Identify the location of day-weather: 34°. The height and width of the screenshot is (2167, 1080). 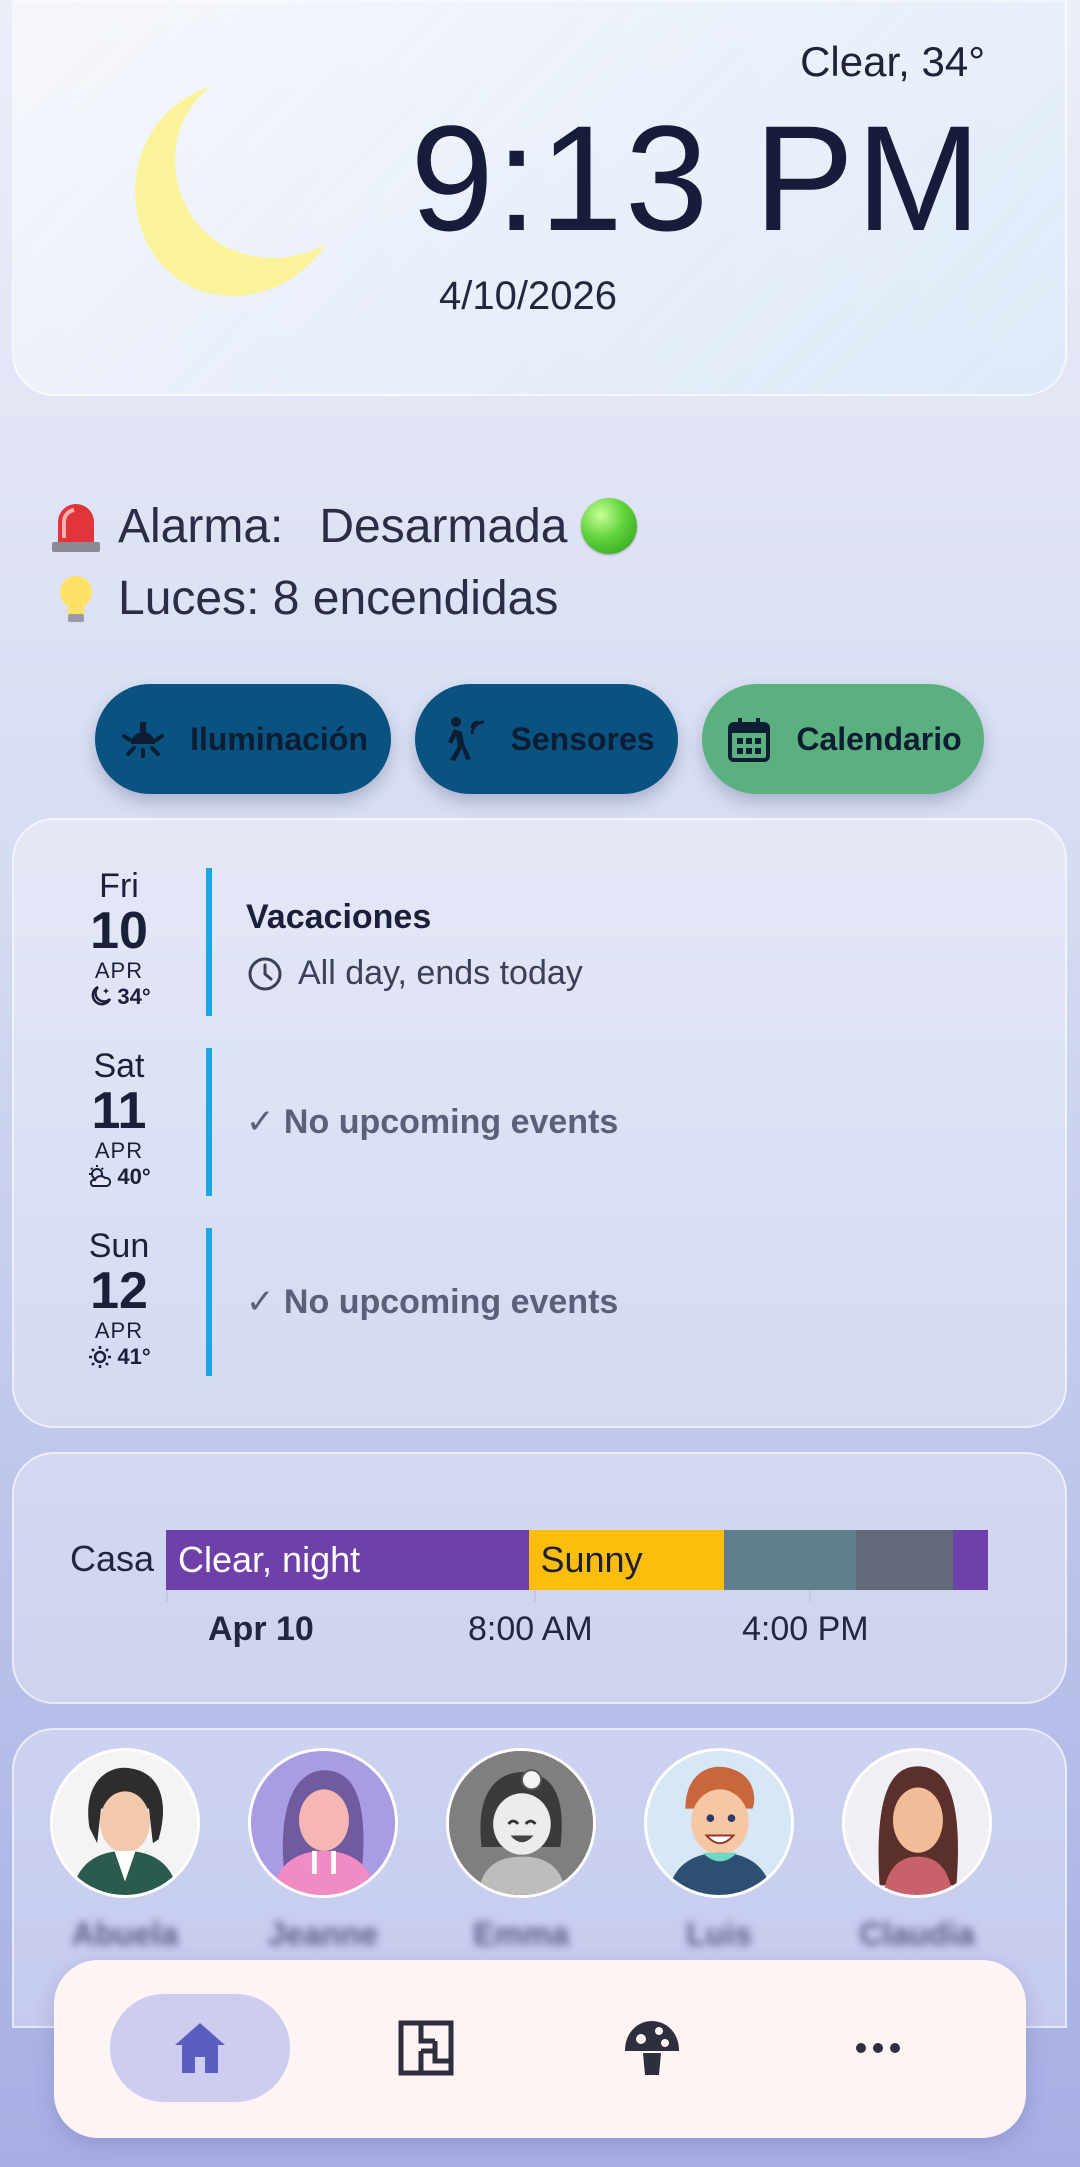
(119, 997).